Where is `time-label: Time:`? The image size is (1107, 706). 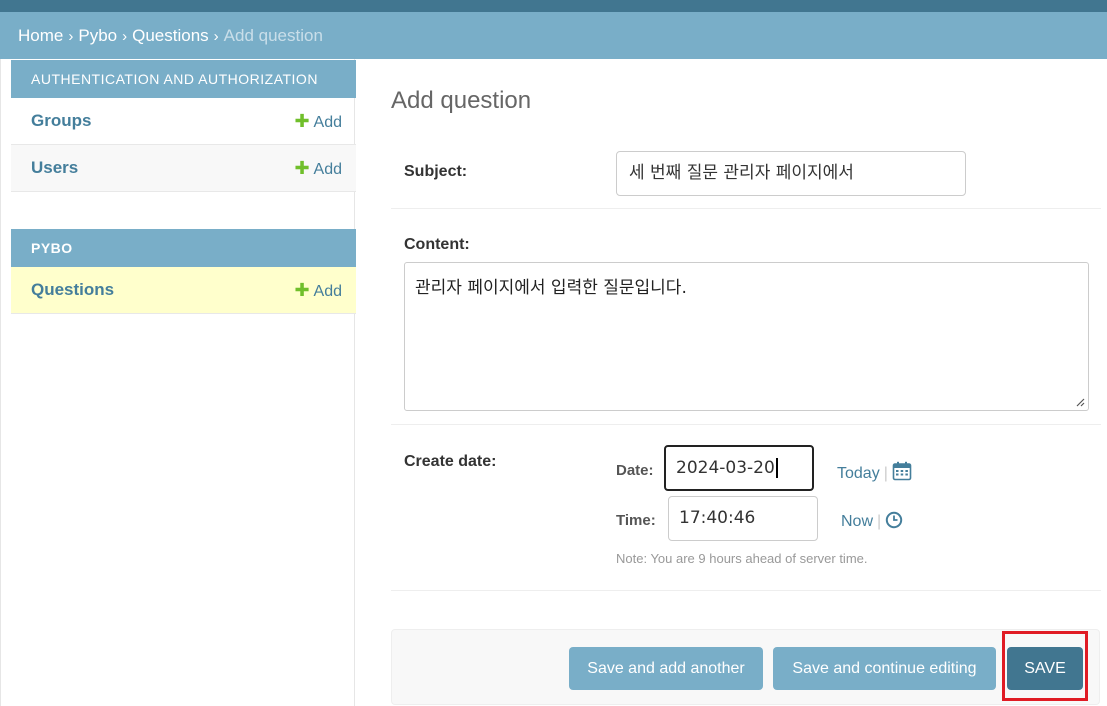
time-label: Time: is located at coordinates (636, 520).